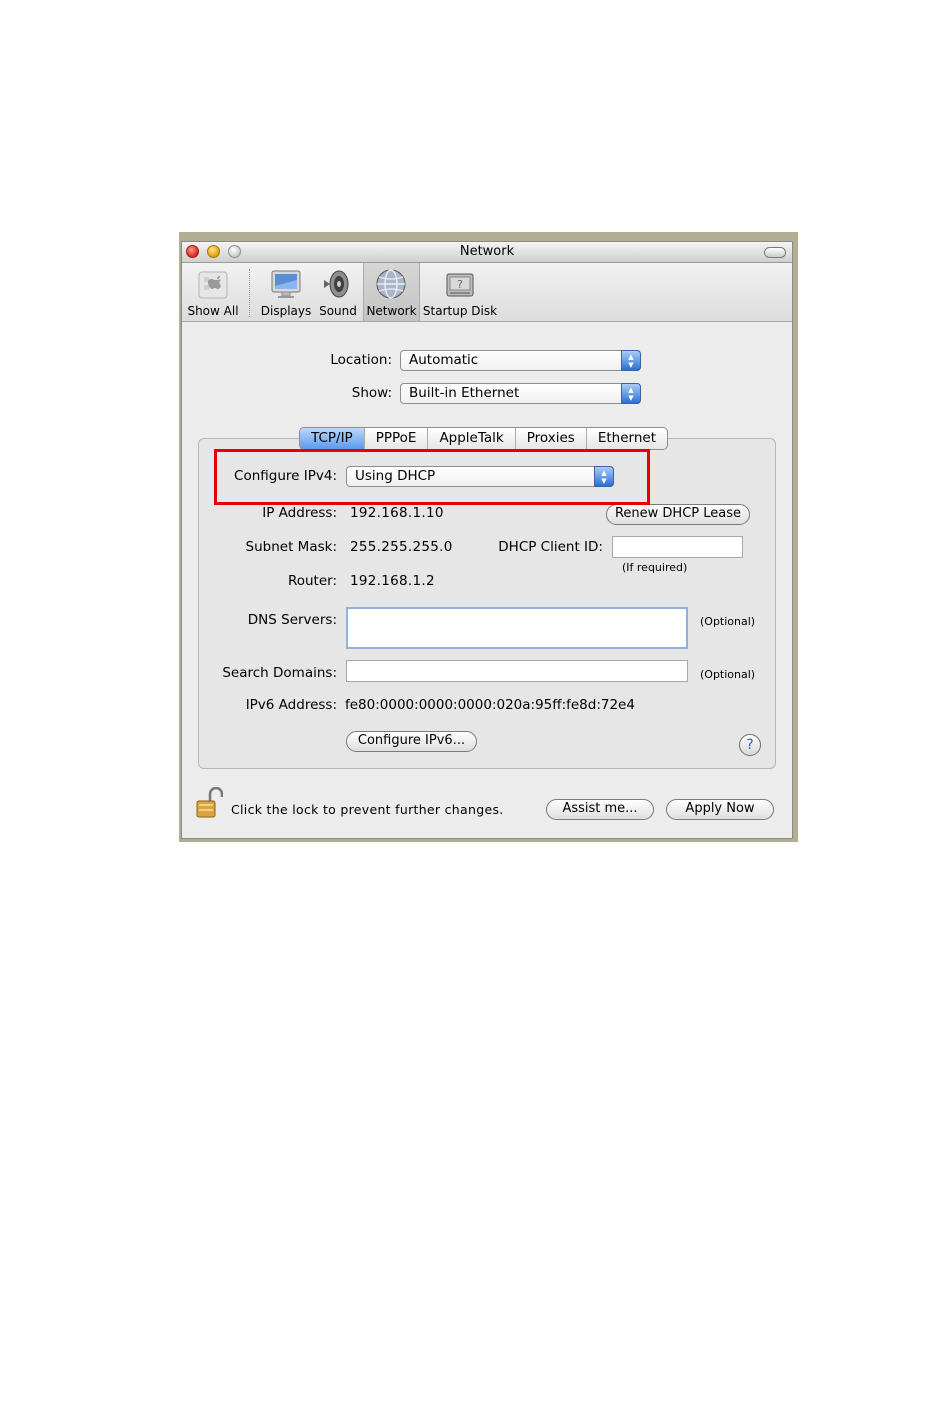  What do you see at coordinates (775, 252) in the screenshot?
I see `toolbar-toggle-button` at bounding box center [775, 252].